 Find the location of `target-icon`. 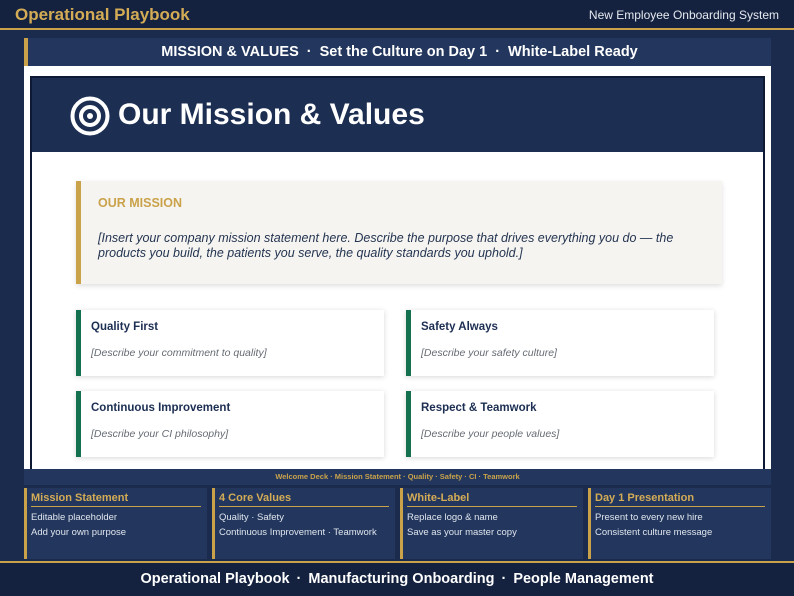

target-icon is located at coordinates (90, 116).